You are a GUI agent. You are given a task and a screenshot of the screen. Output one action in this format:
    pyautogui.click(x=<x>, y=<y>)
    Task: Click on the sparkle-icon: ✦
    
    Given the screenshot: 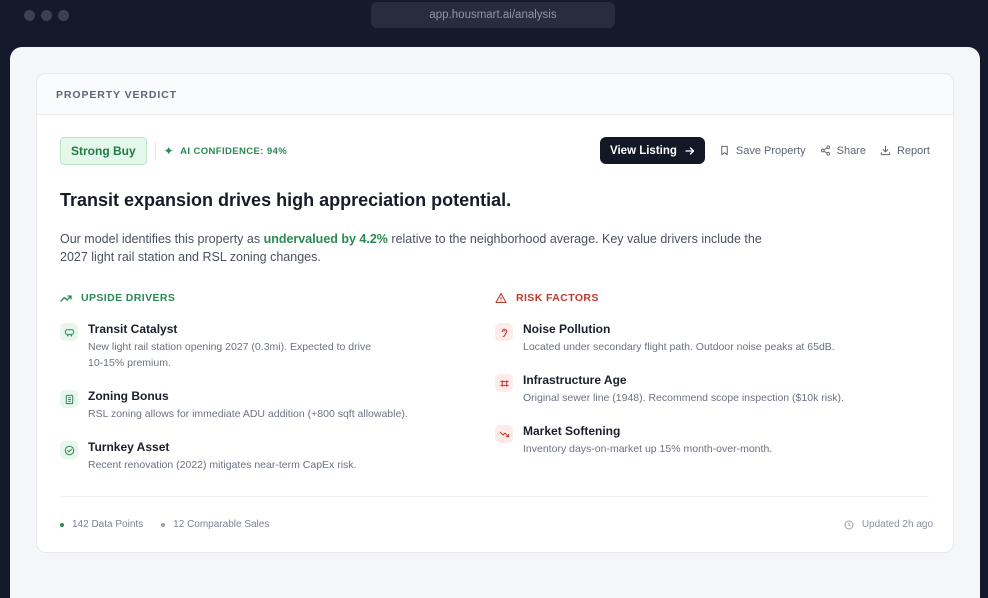 What is the action you would take?
    pyautogui.click(x=169, y=151)
    